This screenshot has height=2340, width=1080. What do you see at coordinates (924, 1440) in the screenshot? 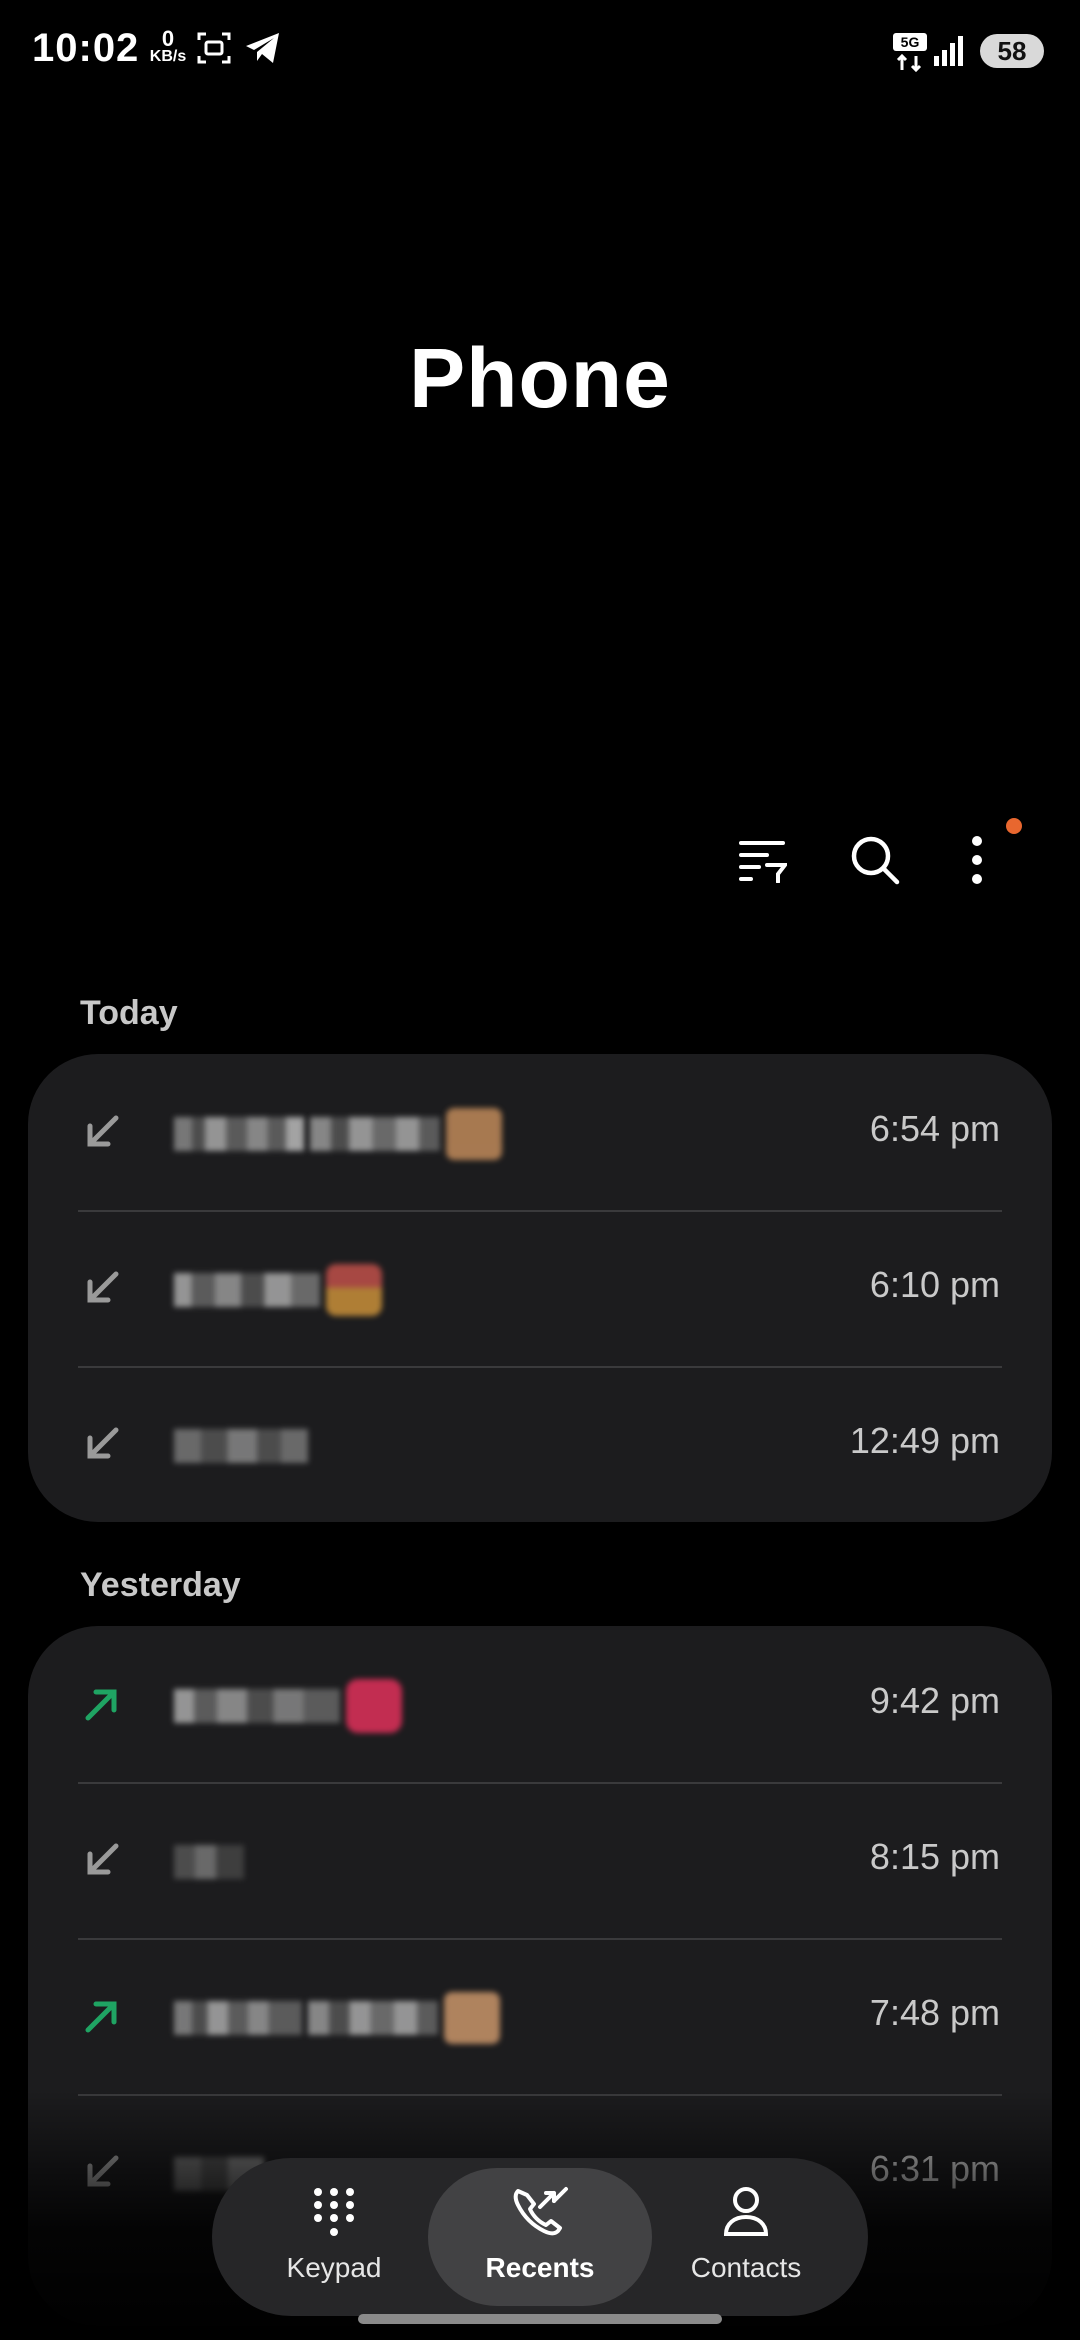
I see `call-time: 12:49 pm` at bounding box center [924, 1440].